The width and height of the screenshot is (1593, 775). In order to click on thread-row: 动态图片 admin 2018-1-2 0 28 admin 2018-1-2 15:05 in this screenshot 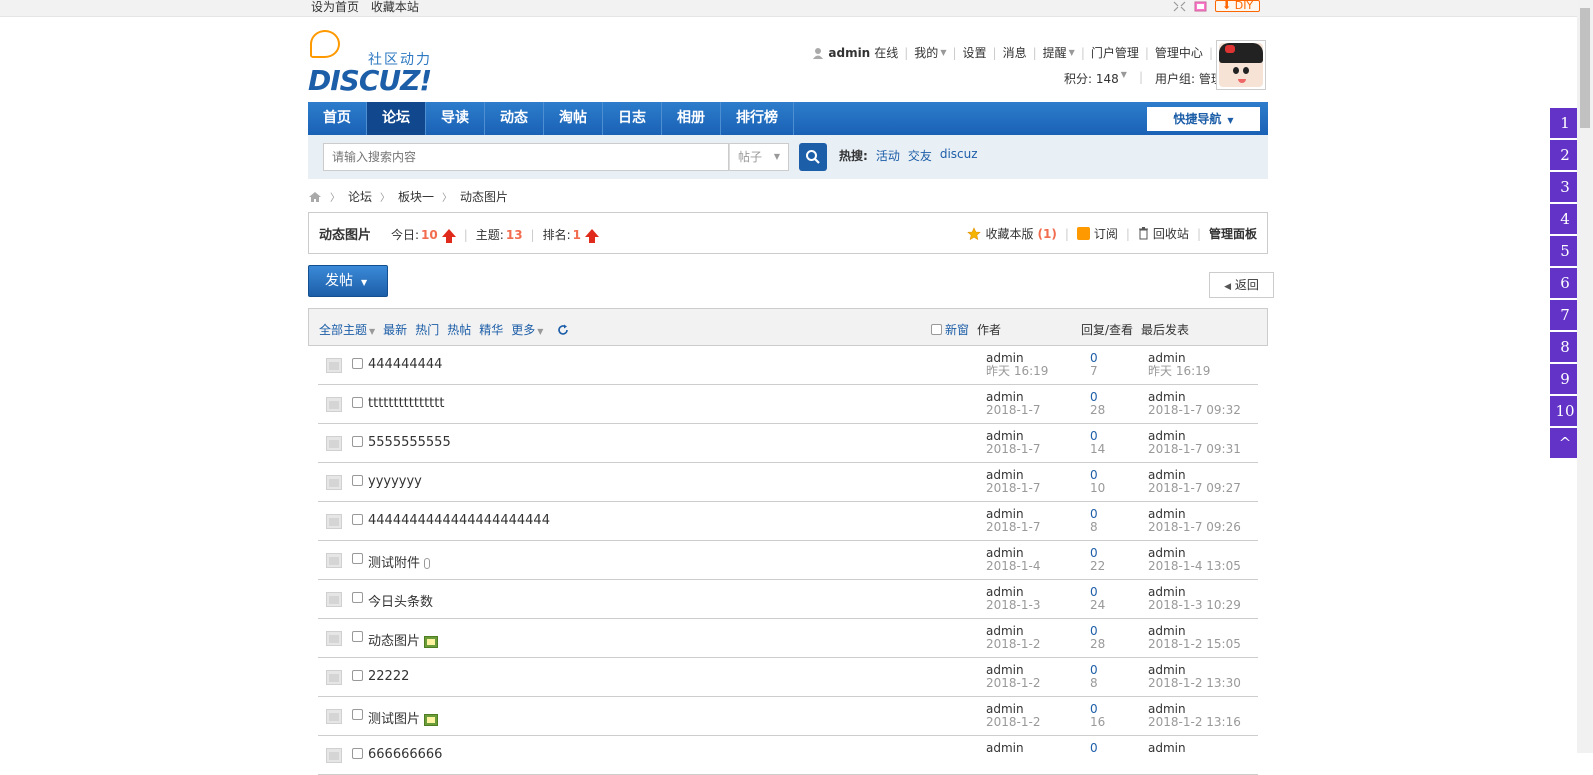, I will do `click(788, 638)`.